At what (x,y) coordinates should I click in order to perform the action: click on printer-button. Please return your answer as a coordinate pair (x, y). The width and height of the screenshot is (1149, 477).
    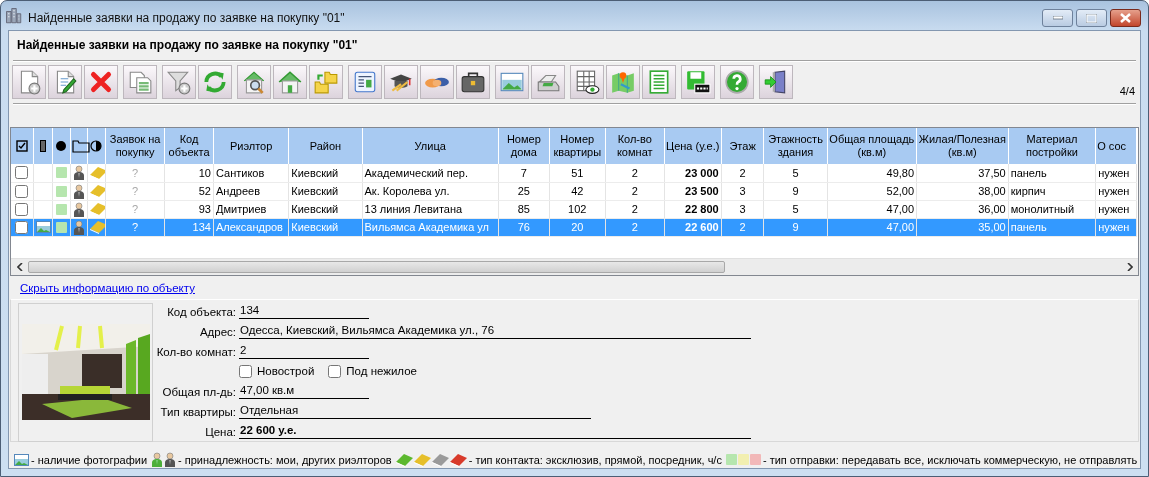
    Looking at the image, I should click on (548, 82).